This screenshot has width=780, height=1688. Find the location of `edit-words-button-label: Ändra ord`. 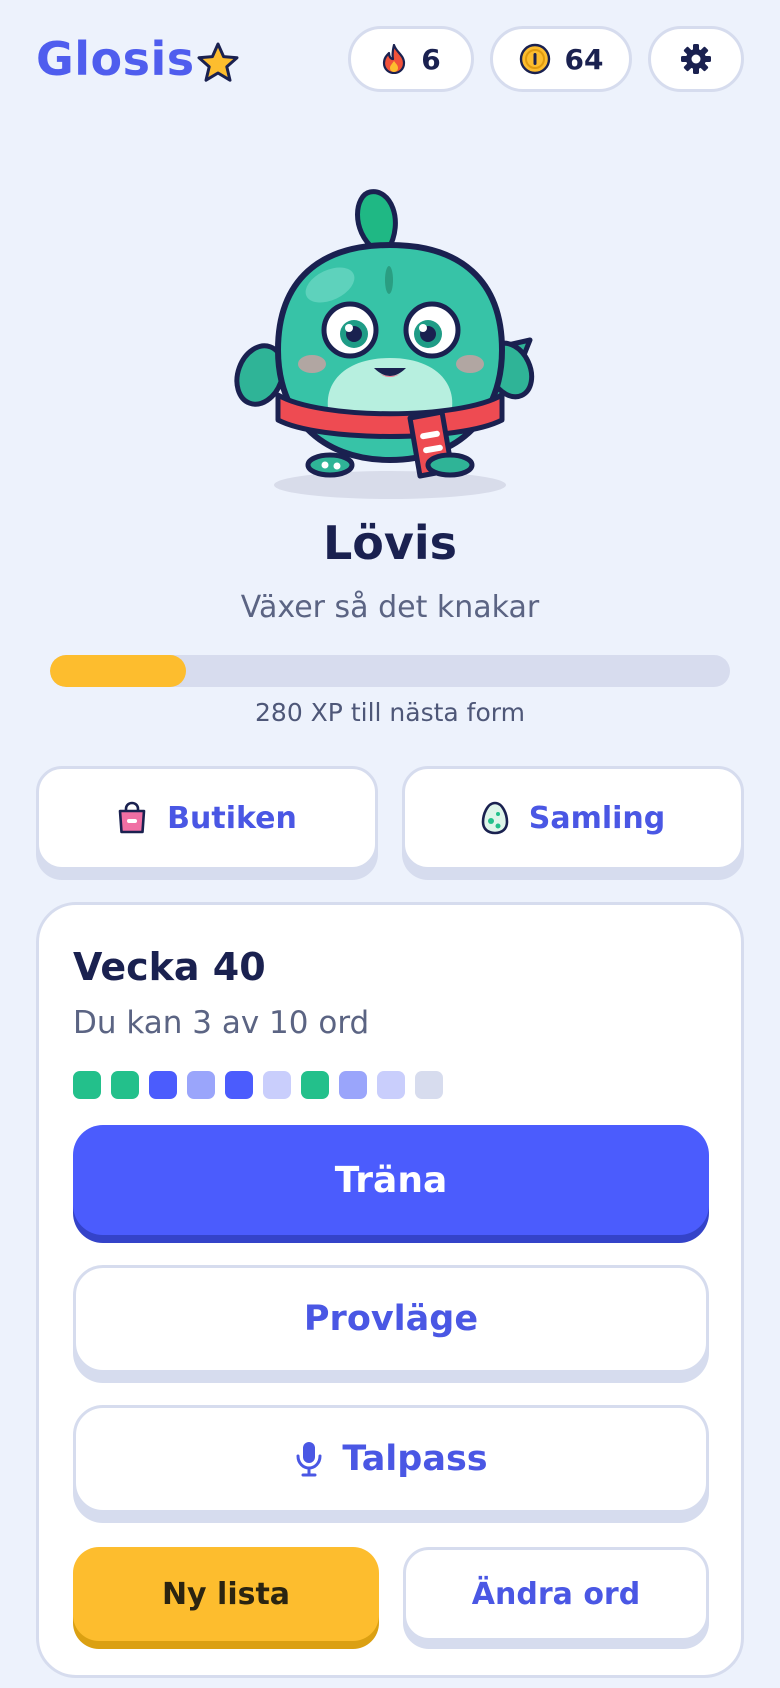

edit-words-button-label: Ändra ord is located at coordinates (556, 1594).